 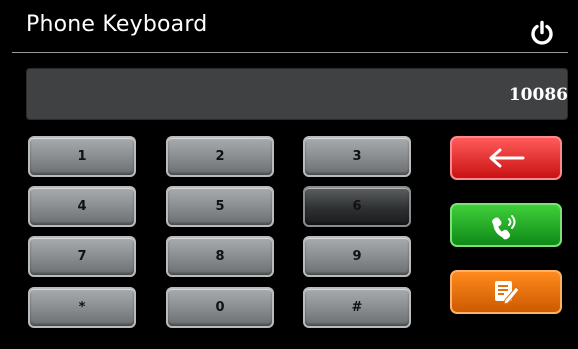 I want to click on power-icon, so click(x=542, y=33).